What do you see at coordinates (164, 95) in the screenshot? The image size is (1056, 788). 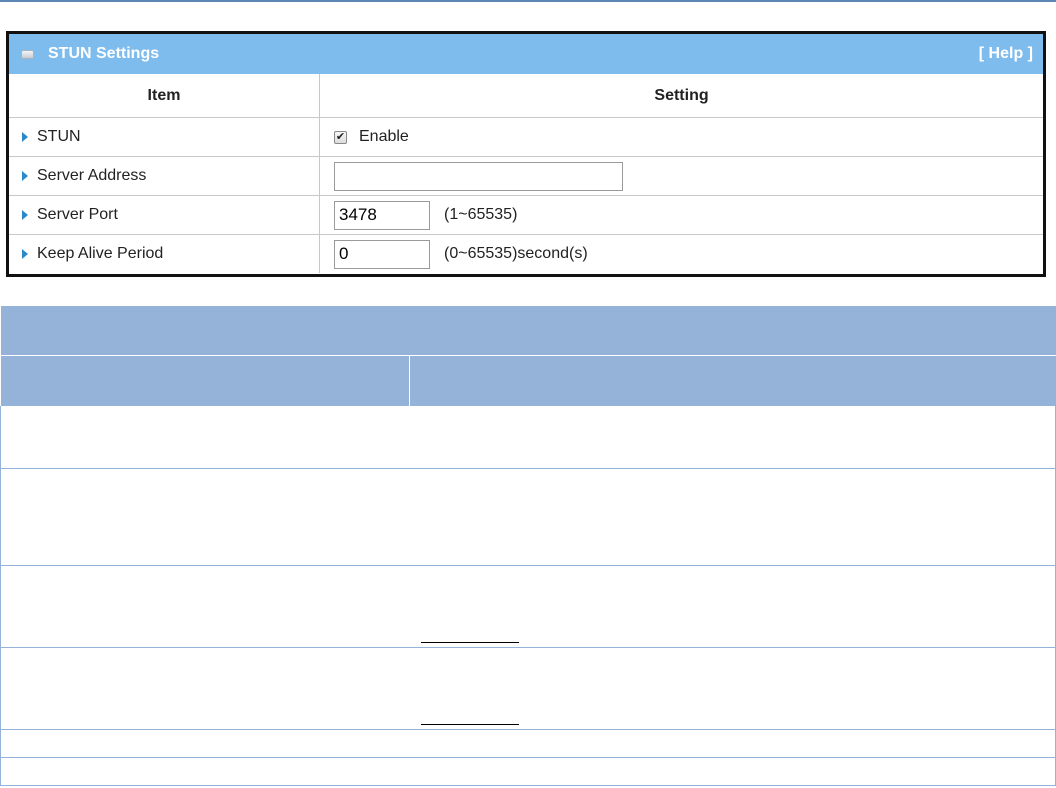 I see `item-column-header: Item` at bounding box center [164, 95].